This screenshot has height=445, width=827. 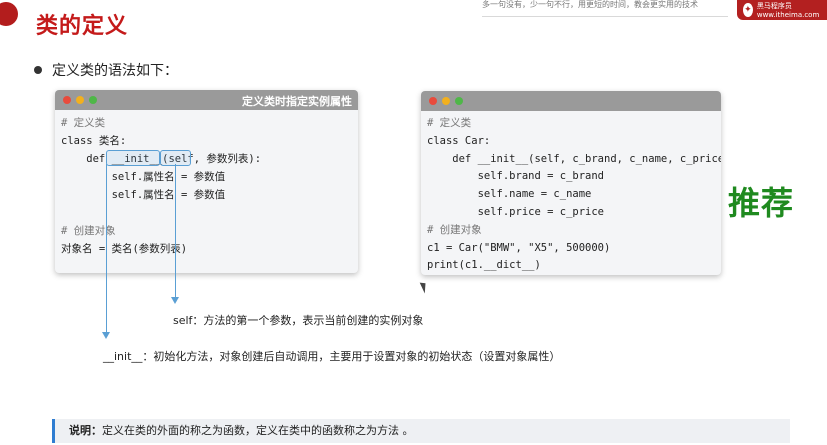 What do you see at coordinates (298, 320) in the screenshot?
I see `self-annotation: self：方法的第一个参数，表示当前创建的实例对象` at bounding box center [298, 320].